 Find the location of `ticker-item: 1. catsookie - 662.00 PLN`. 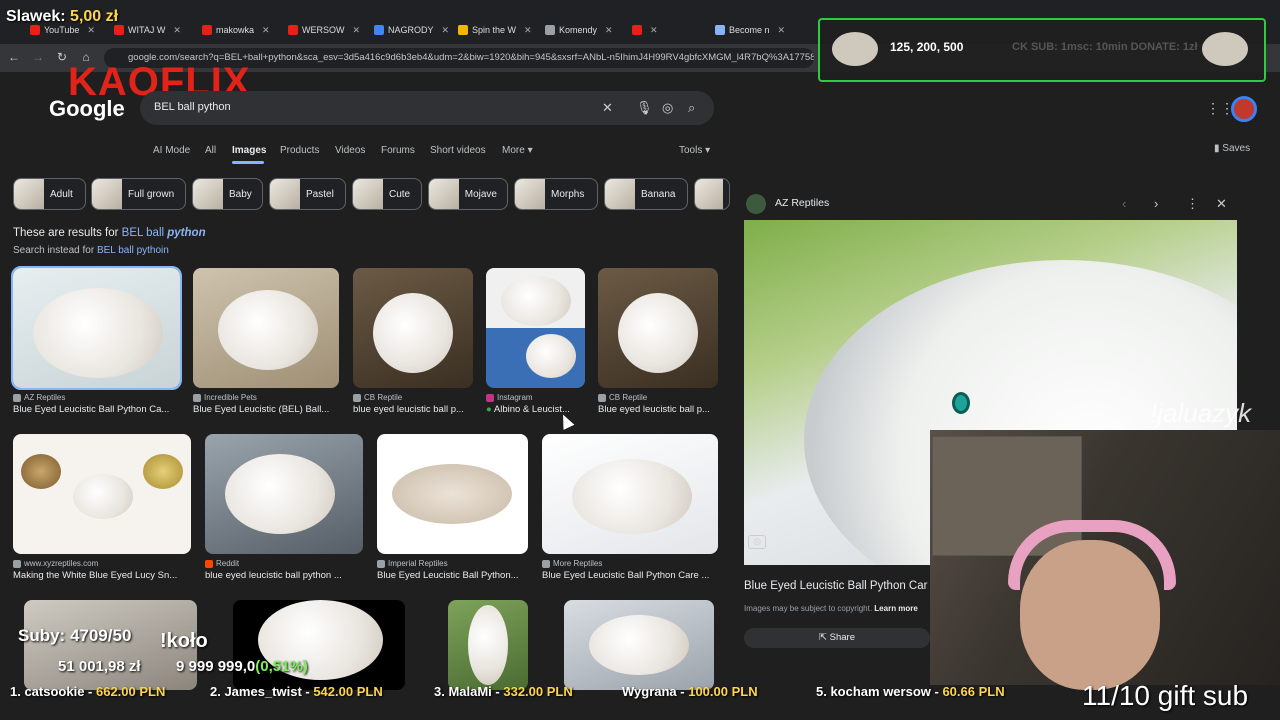

ticker-item: 1. catsookie - 662.00 PLN is located at coordinates (88, 691).